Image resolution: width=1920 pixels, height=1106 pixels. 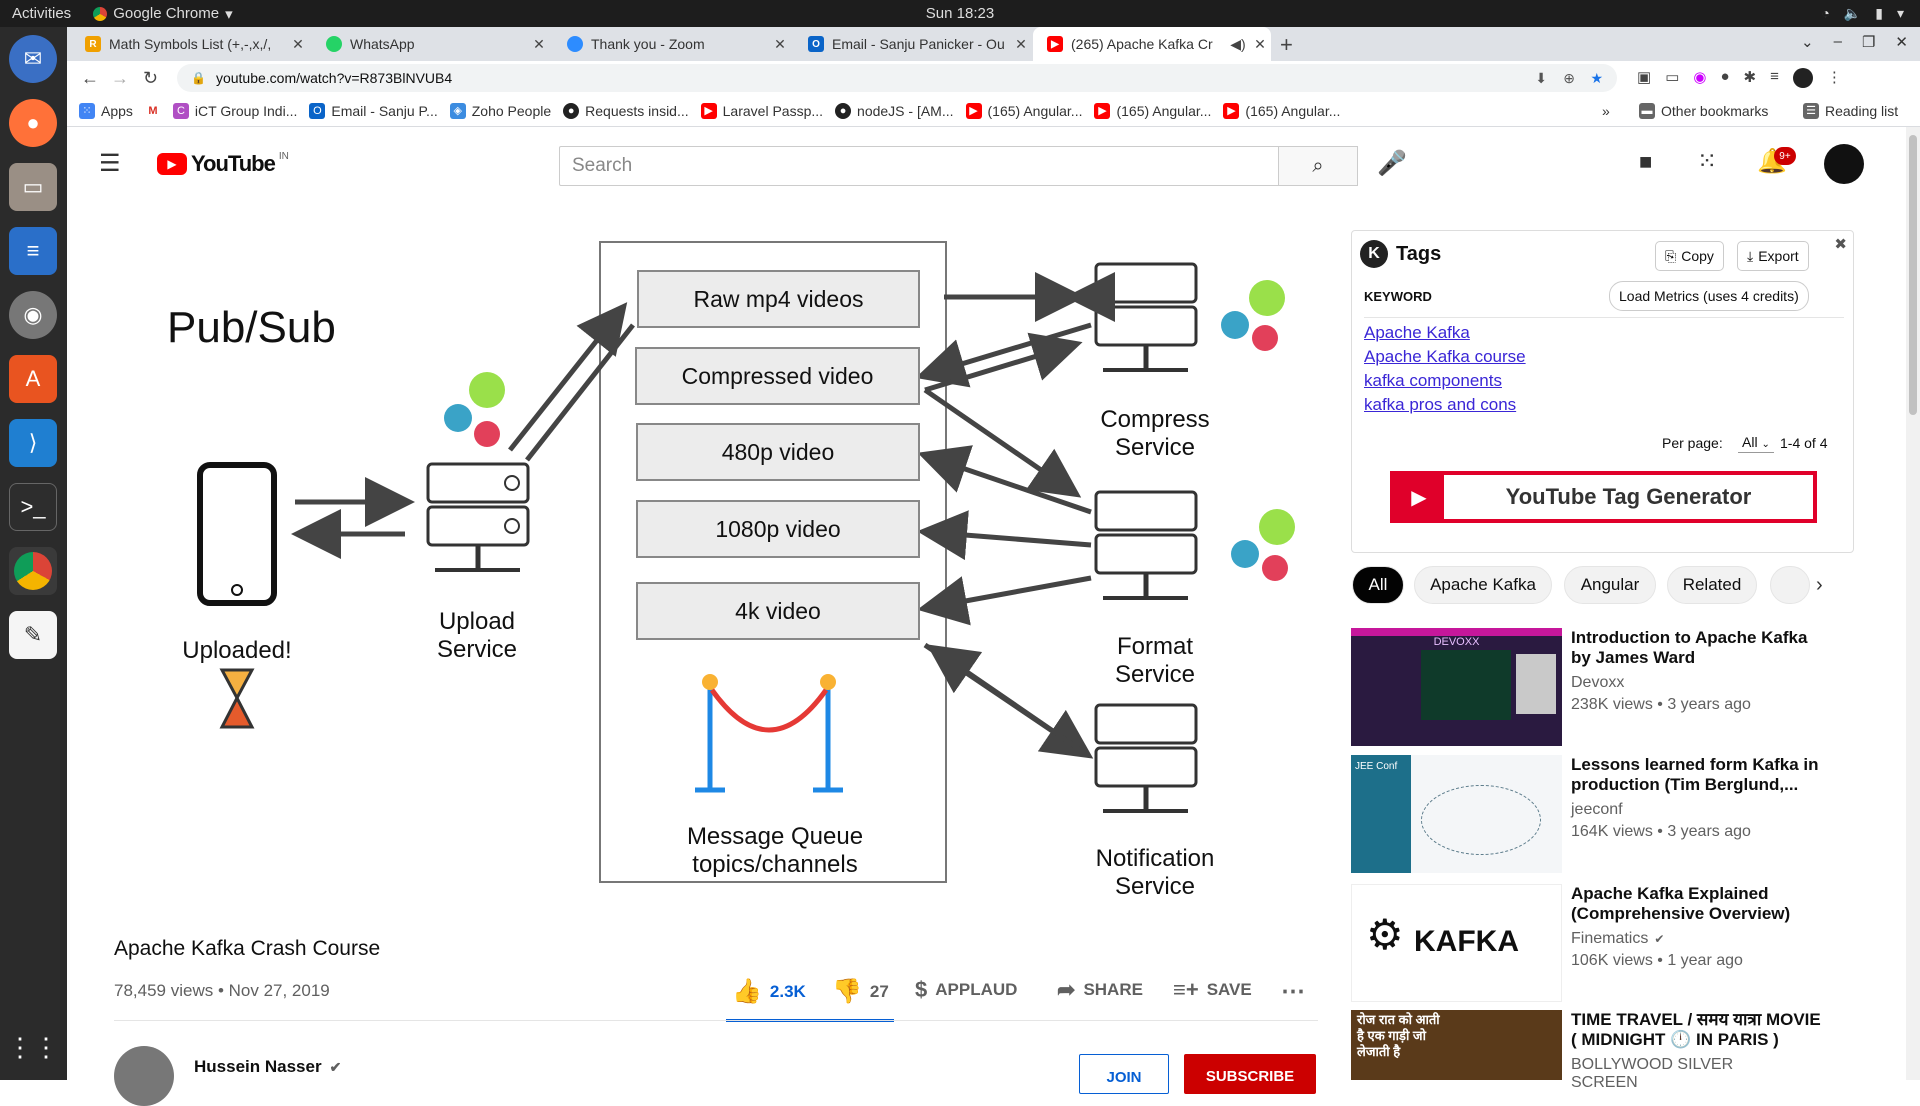 I want to click on reload-icon: ↻, so click(x=150, y=78).